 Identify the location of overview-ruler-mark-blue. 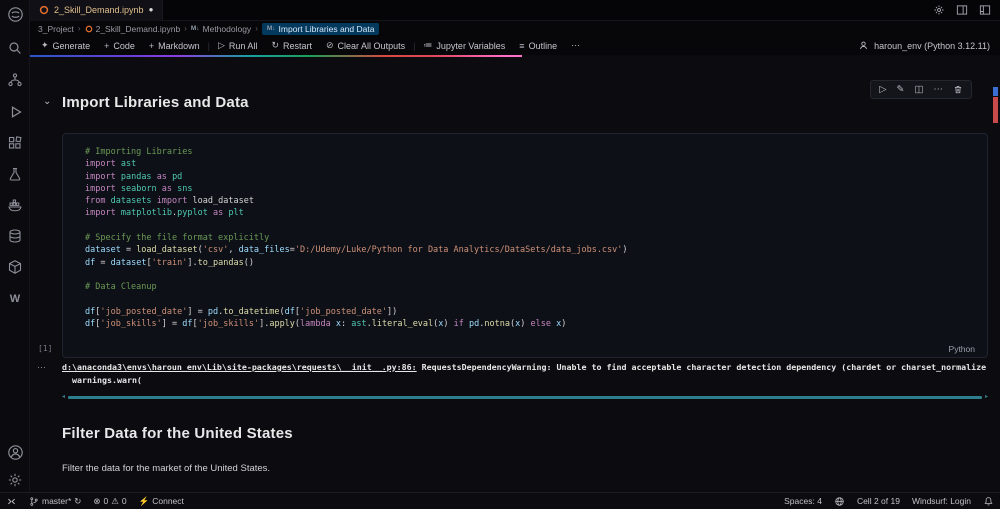
(995, 91).